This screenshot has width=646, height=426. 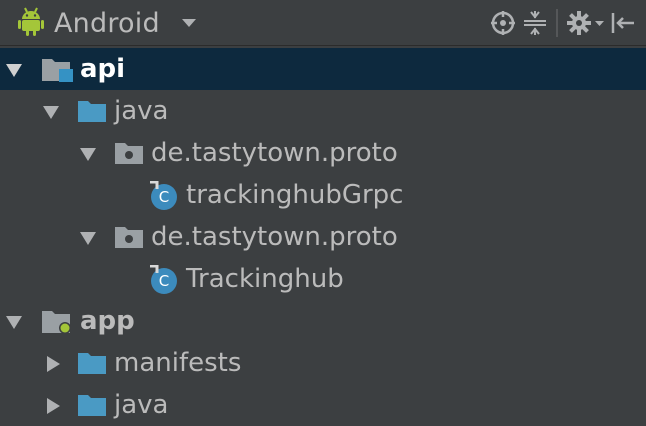 What do you see at coordinates (503, 23) in the screenshot?
I see `locate-icon` at bounding box center [503, 23].